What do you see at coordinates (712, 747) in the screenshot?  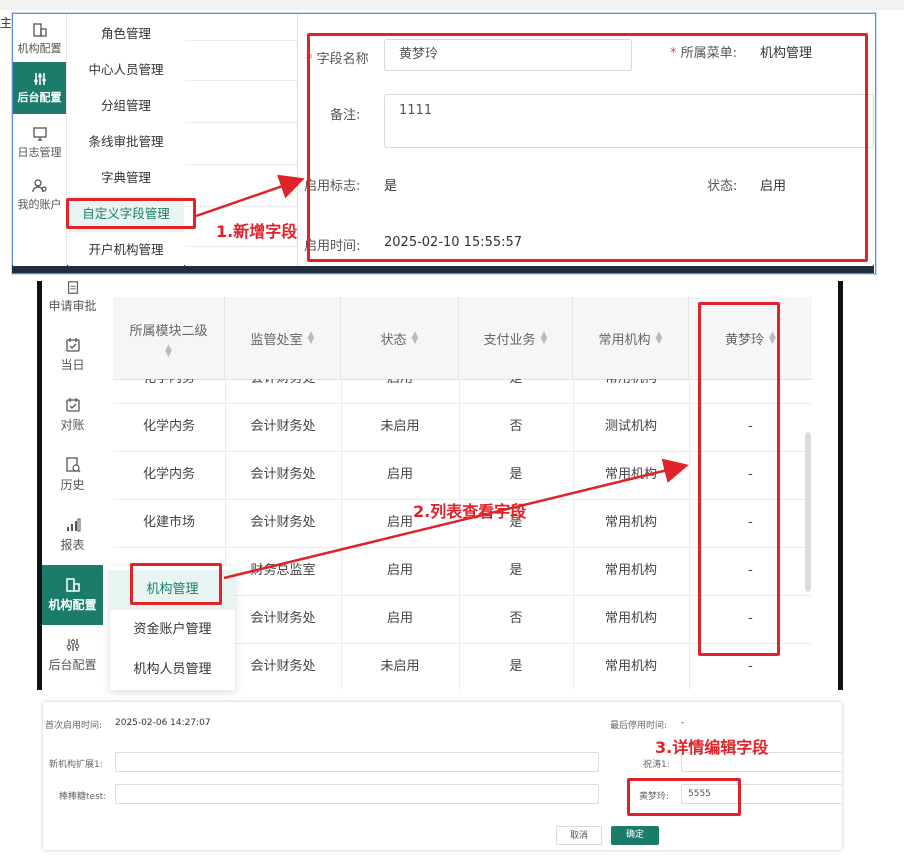 I see `annotation-step3: 3.详情编辑字段` at bounding box center [712, 747].